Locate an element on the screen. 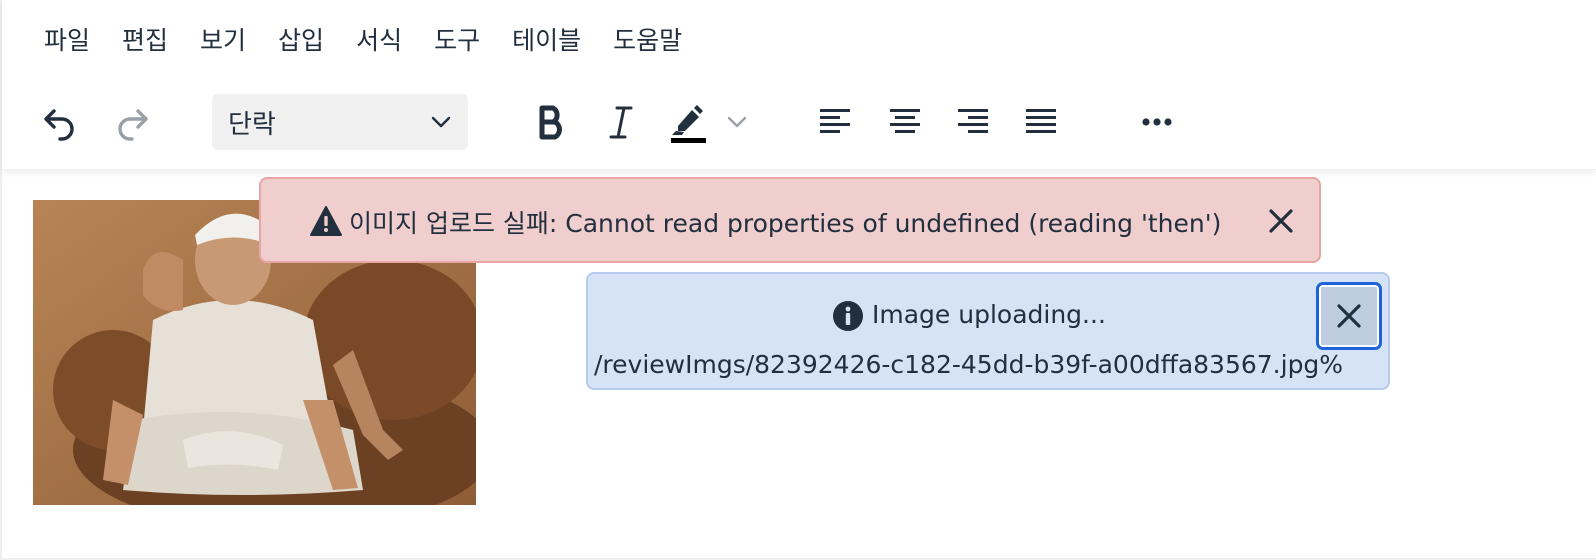  error-close-button is located at coordinates (1281, 221).